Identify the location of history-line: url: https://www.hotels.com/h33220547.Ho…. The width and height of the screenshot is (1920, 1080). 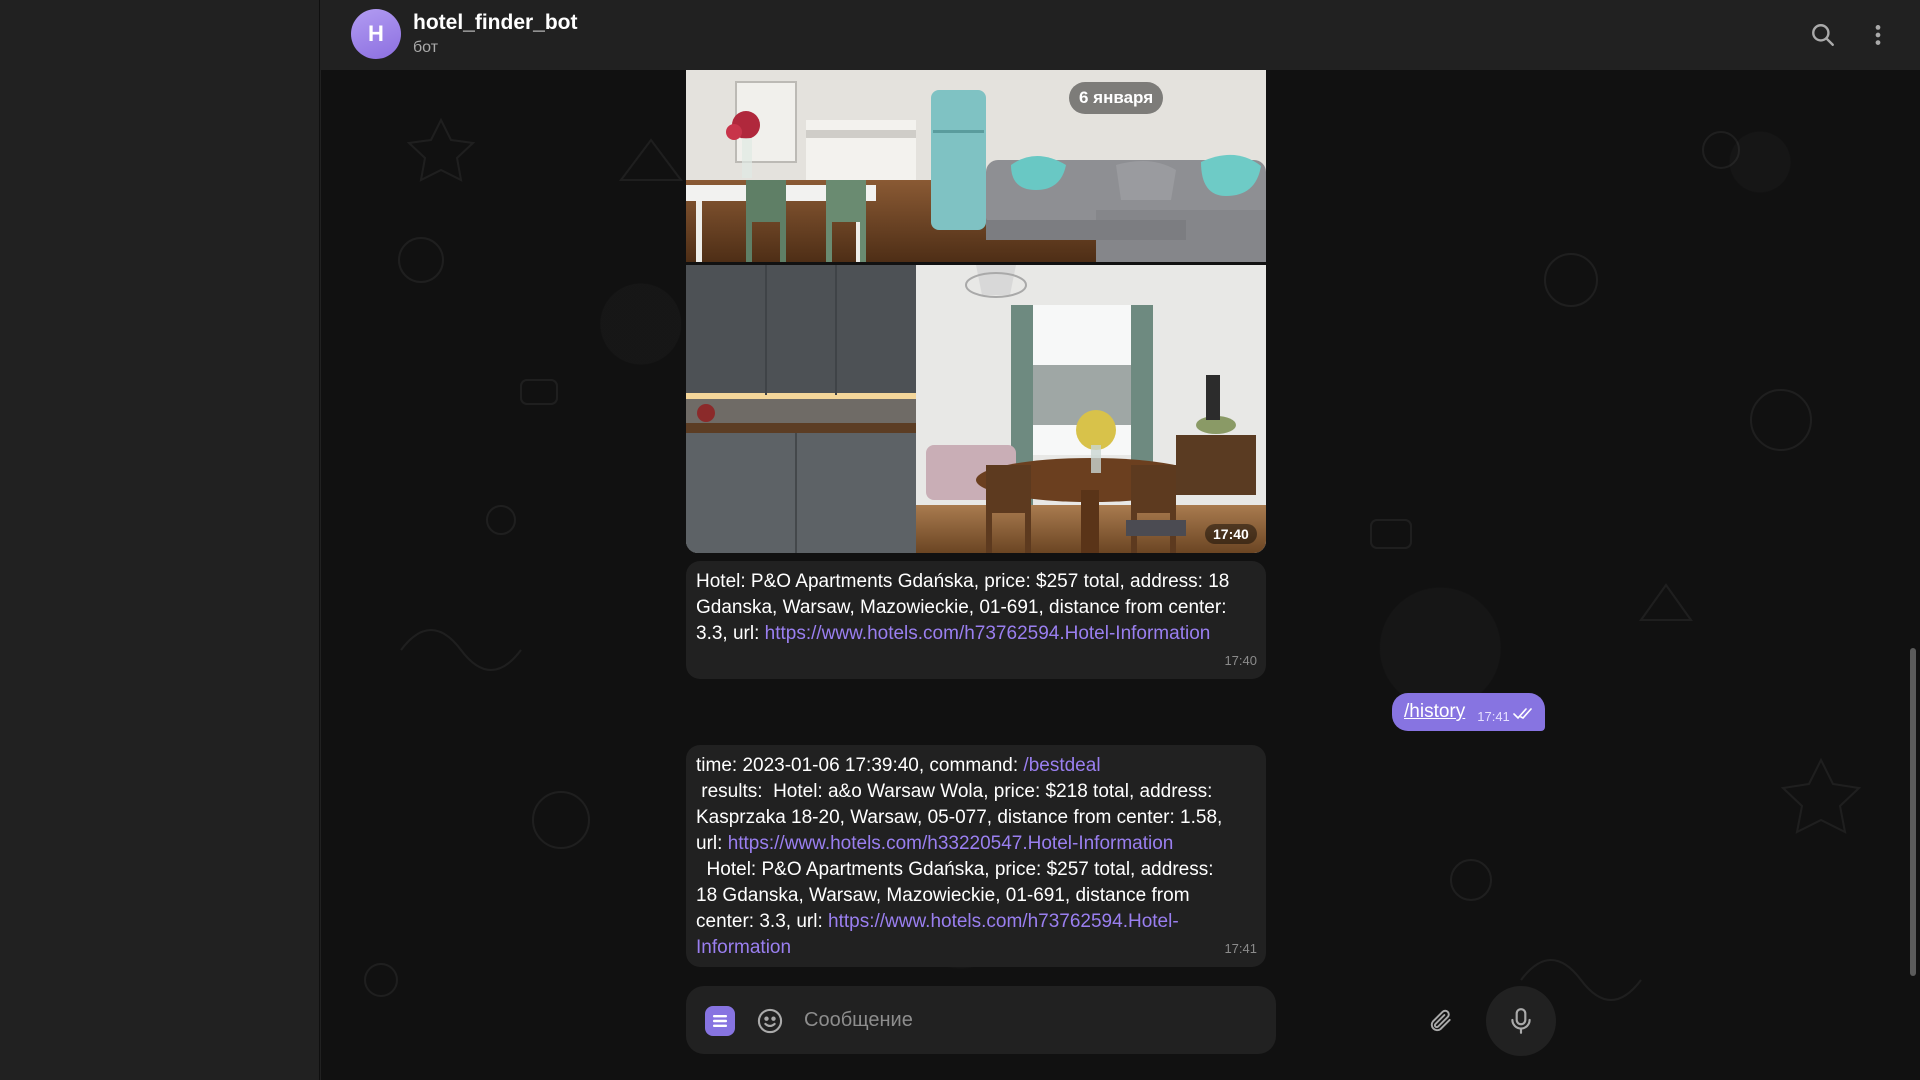
(935, 843).